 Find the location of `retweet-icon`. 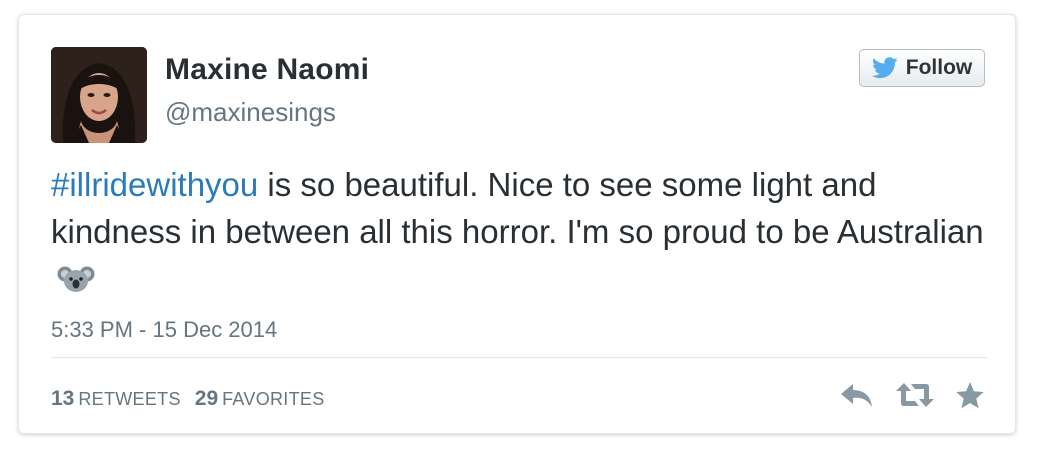

retweet-icon is located at coordinates (915, 395).